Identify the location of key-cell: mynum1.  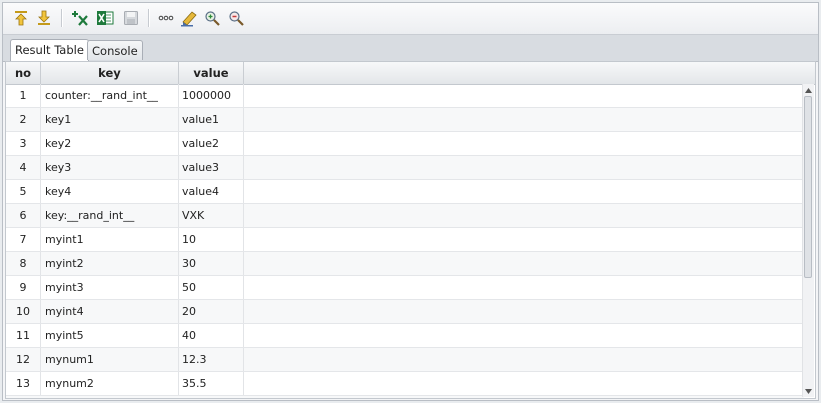
(110, 359).